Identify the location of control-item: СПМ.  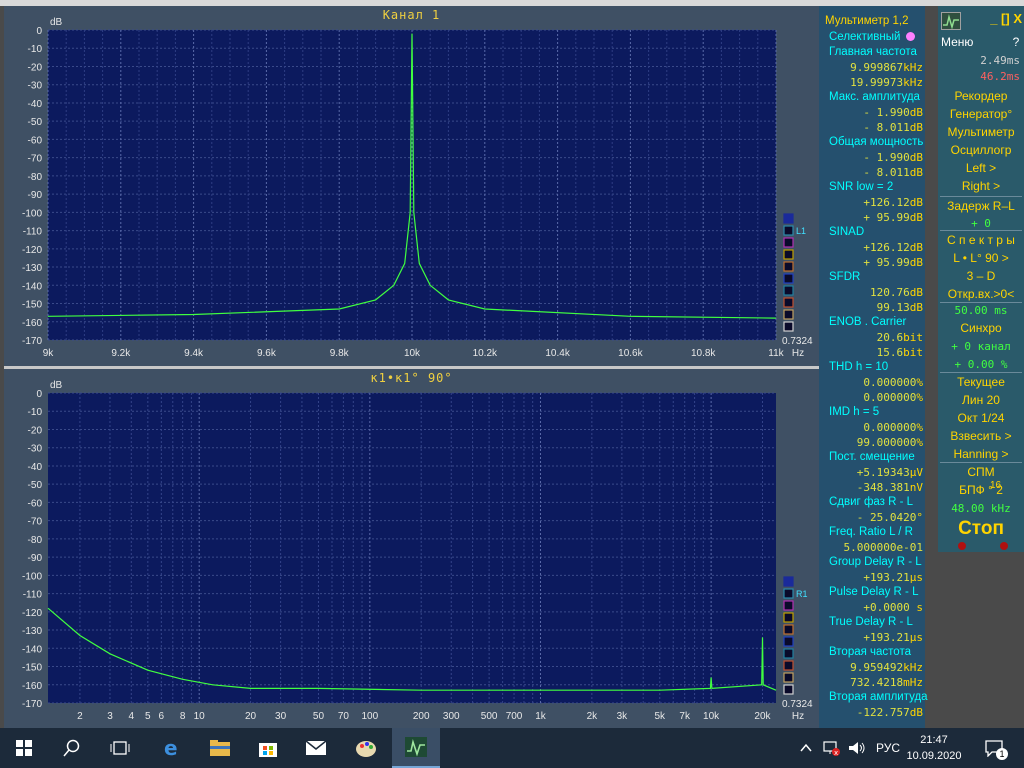
(981, 472).